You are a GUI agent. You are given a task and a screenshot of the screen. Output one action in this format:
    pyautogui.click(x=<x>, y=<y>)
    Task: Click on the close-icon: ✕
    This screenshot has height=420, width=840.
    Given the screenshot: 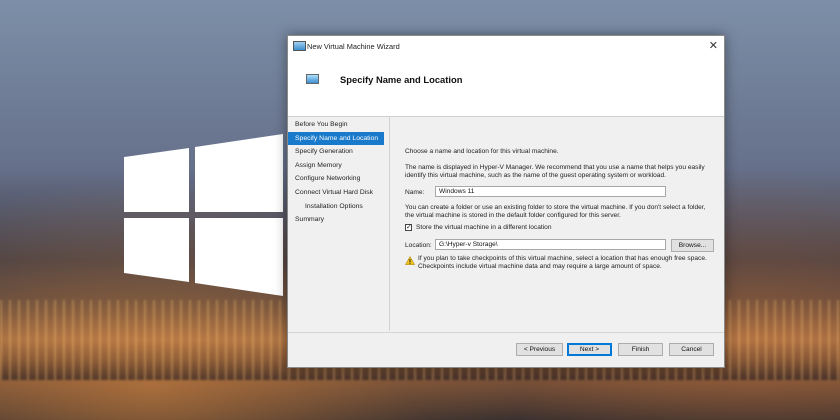 What is the action you would take?
    pyautogui.click(x=713, y=45)
    